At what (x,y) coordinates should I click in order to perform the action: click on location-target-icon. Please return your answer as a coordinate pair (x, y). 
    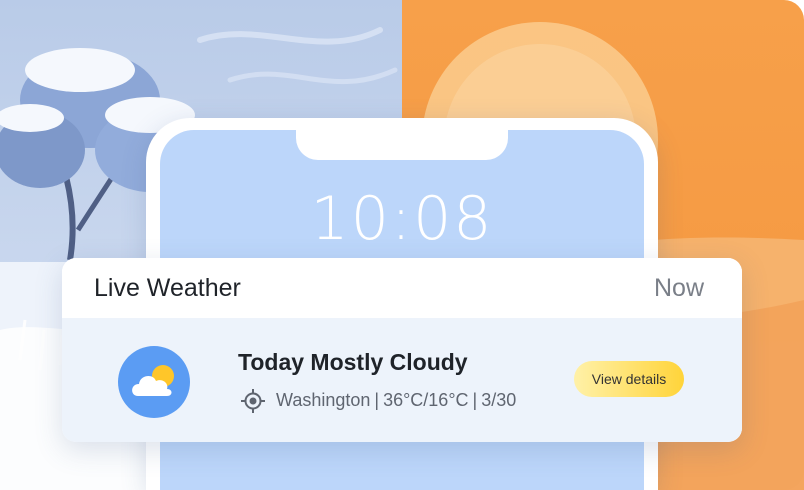
    Looking at the image, I should click on (253, 401).